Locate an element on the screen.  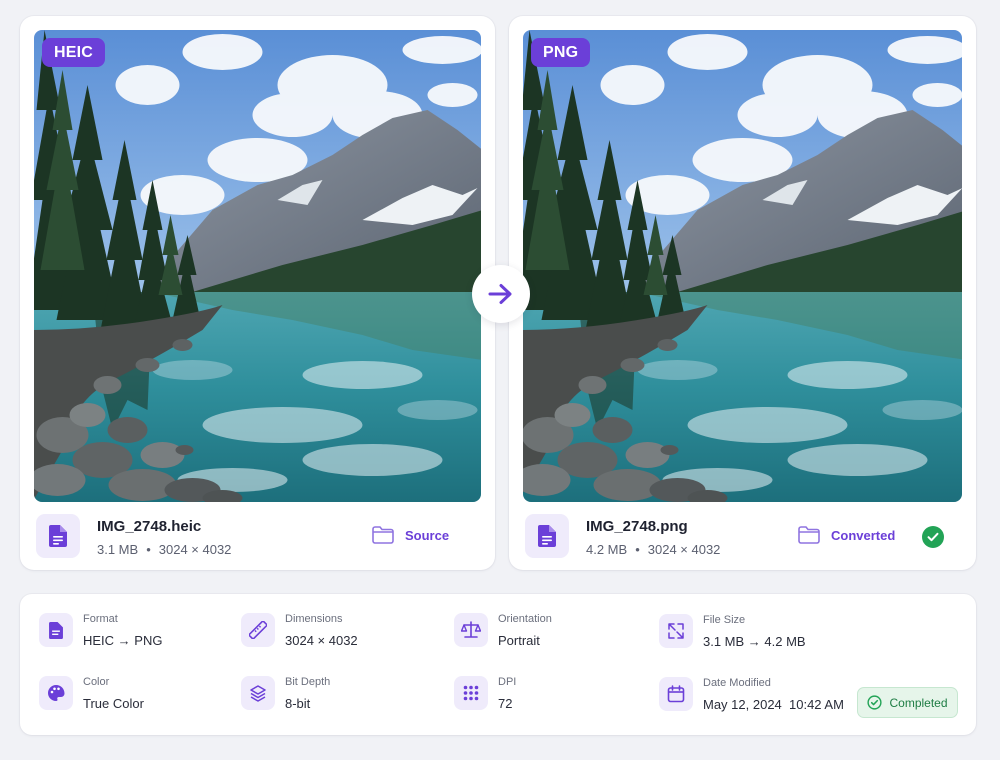
detail-bit-depth-label: Bit Depth is located at coordinates (308, 682).